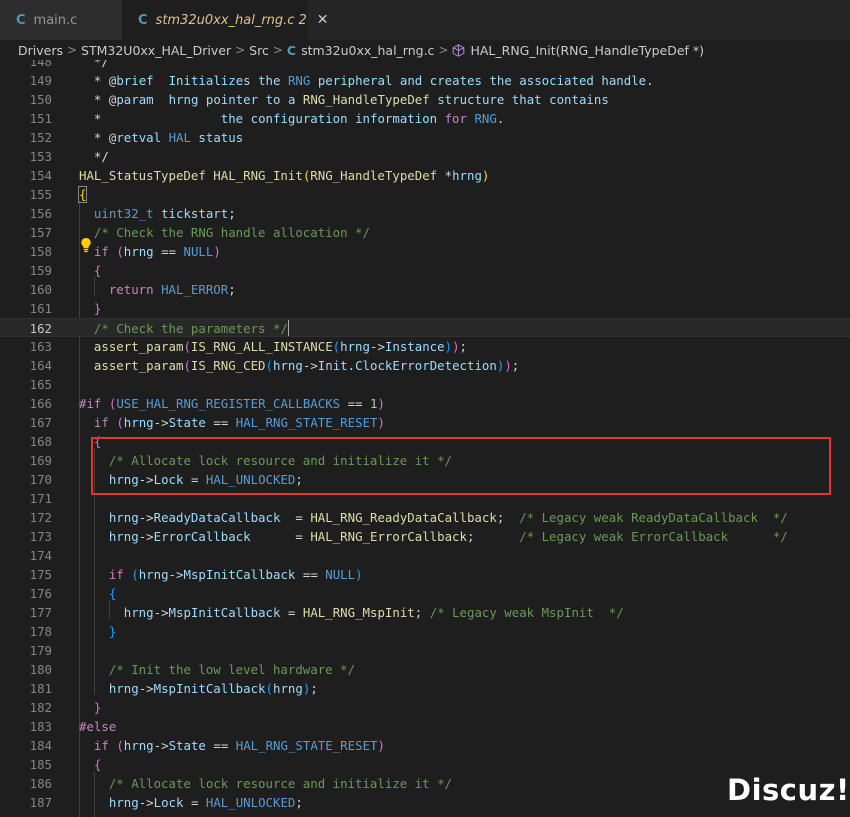 The image size is (850, 817). I want to click on tab-bar: C main.c C stm32u0xx_hal_rng.c 2 ✕, so click(425, 20).